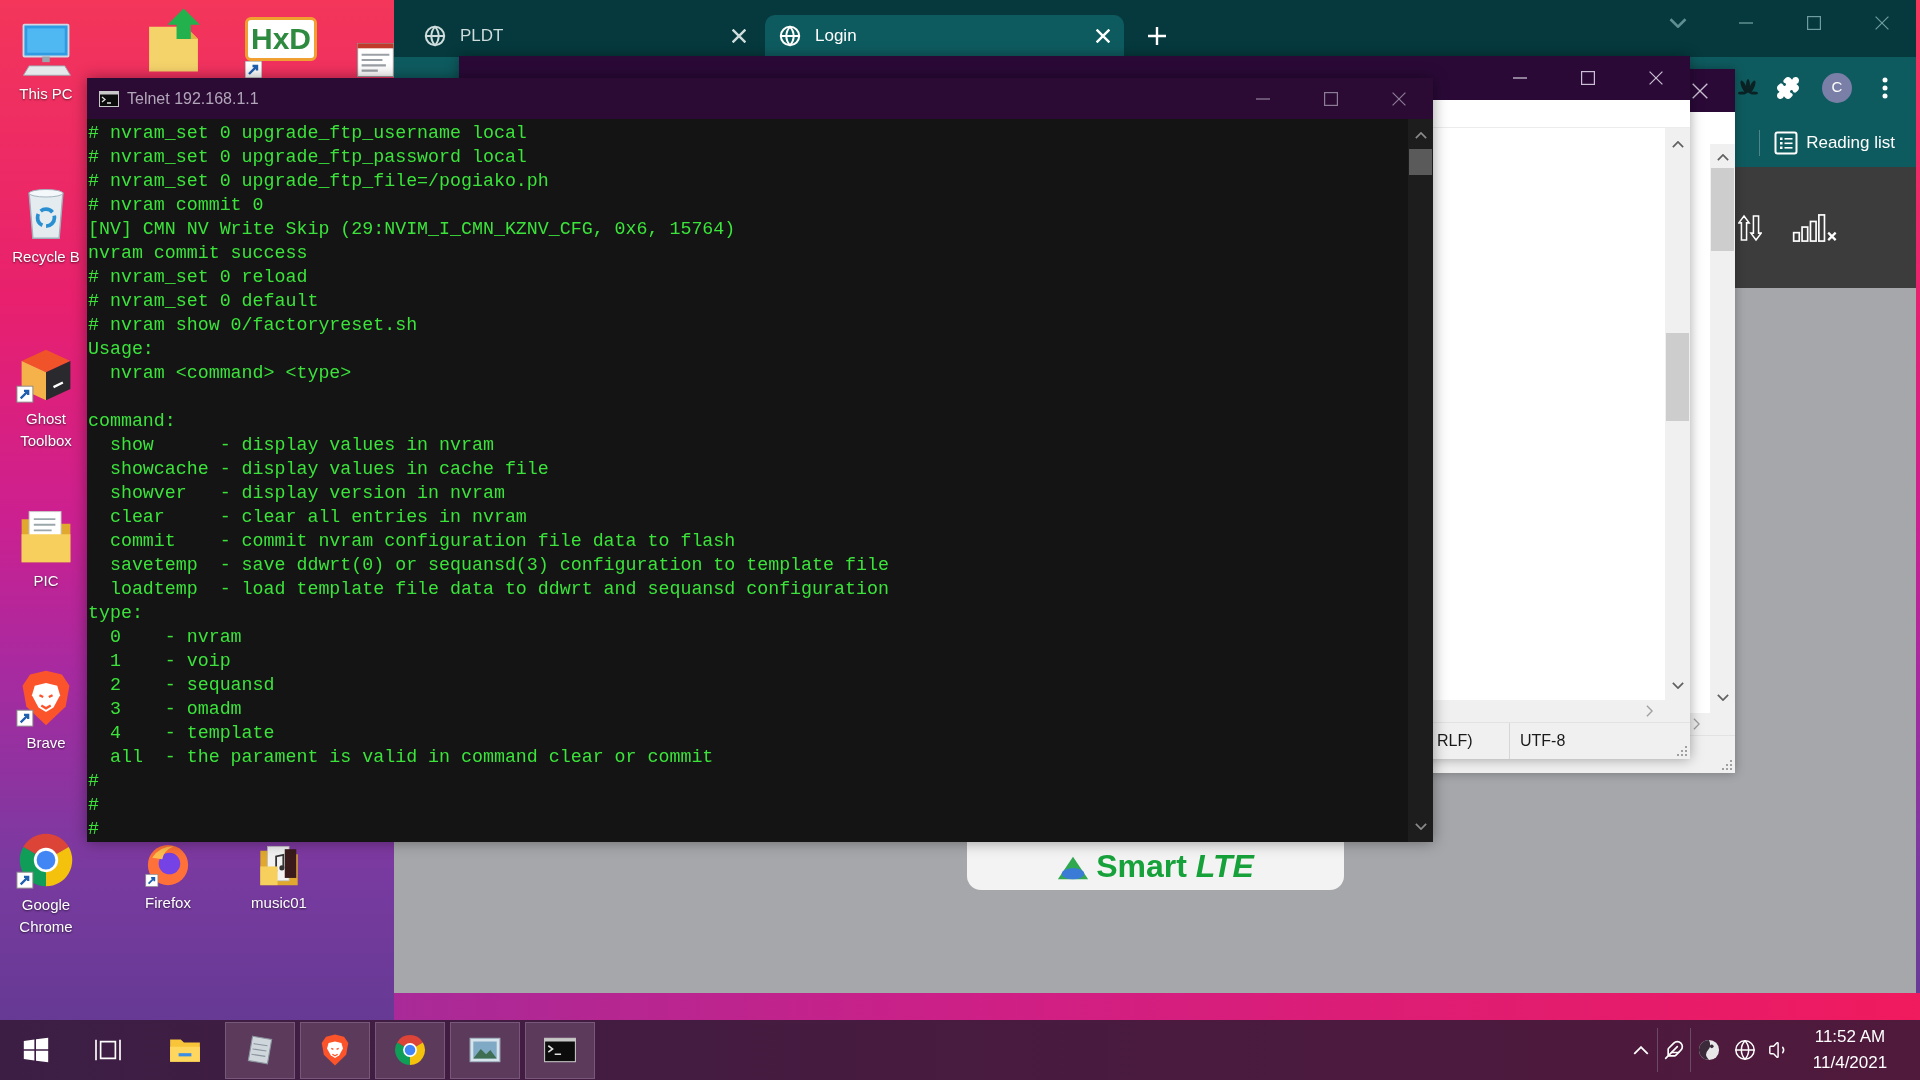  Describe the element at coordinates (1073, 868) in the screenshot. I see `logo-mark-icon` at that location.